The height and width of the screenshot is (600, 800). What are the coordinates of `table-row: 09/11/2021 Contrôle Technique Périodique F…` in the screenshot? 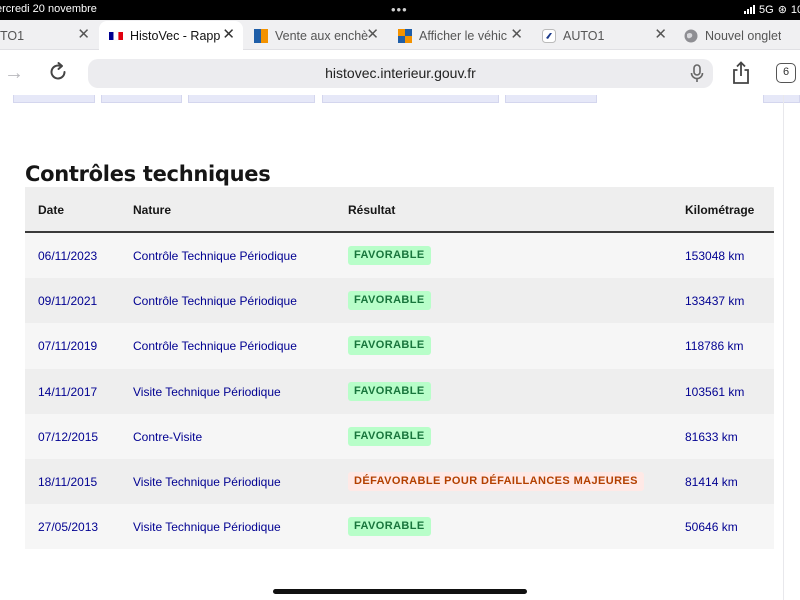 It's located at (399, 301).